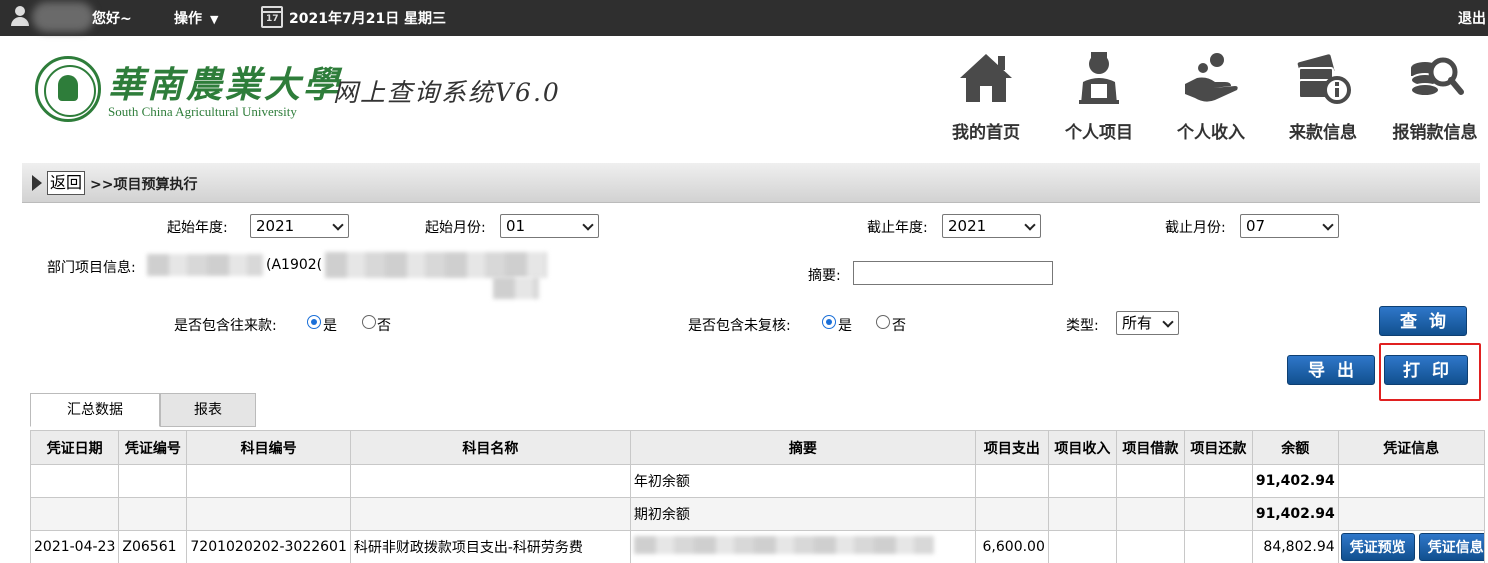  Describe the element at coordinates (549, 226) in the screenshot. I see `start-month-select: 01` at that location.